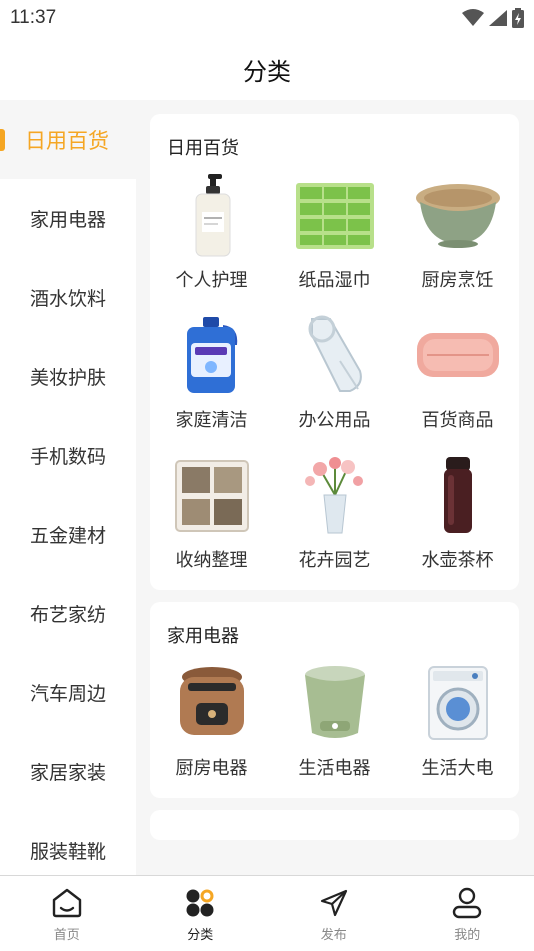 Image resolution: width=534 pixels, height=951 pixels. What do you see at coordinates (518, 20) in the screenshot?
I see `battery-icon` at bounding box center [518, 20].